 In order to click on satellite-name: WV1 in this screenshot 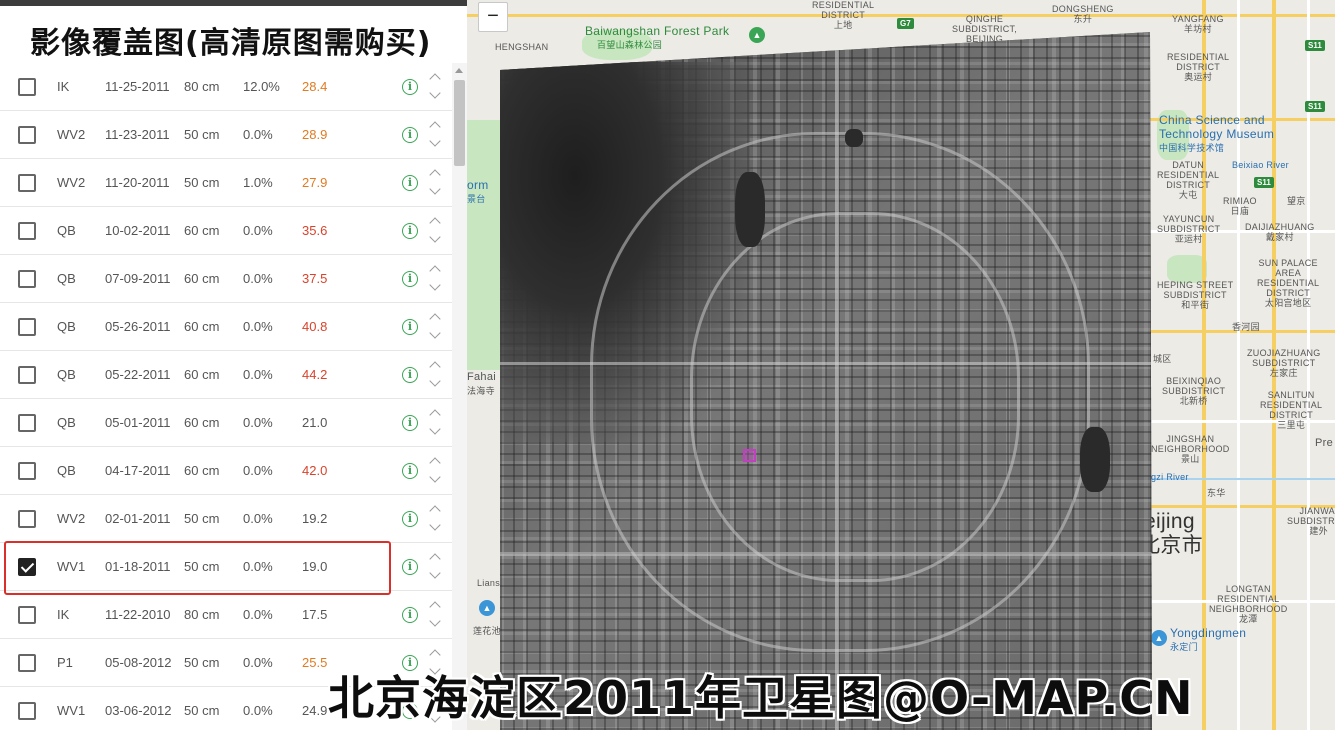, I will do `click(71, 710)`.